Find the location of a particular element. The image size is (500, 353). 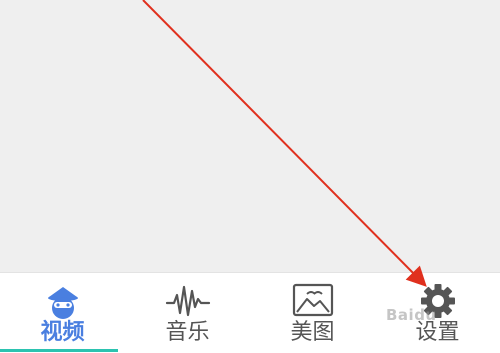

tab-video: 视频 is located at coordinates (62, 313).